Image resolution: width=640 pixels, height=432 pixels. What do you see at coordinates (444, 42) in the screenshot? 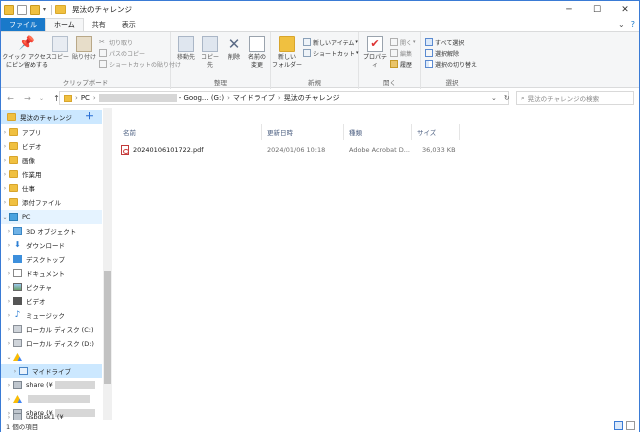
I see `select-all-button: すべて選択` at bounding box center [444, 42].